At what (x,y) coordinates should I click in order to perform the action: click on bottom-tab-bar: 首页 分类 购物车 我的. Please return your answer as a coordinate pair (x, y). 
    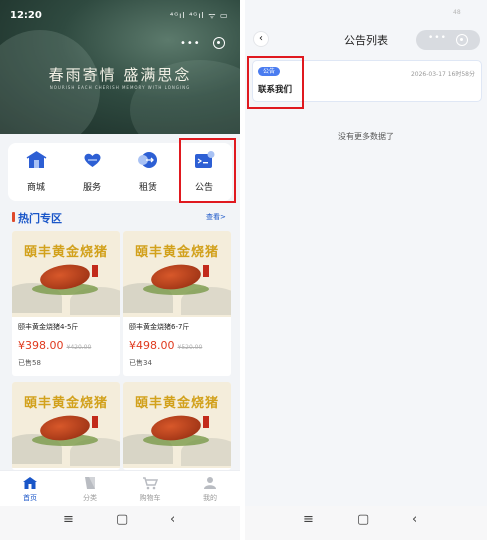
    Looking at the image, I should click on (120, 488).